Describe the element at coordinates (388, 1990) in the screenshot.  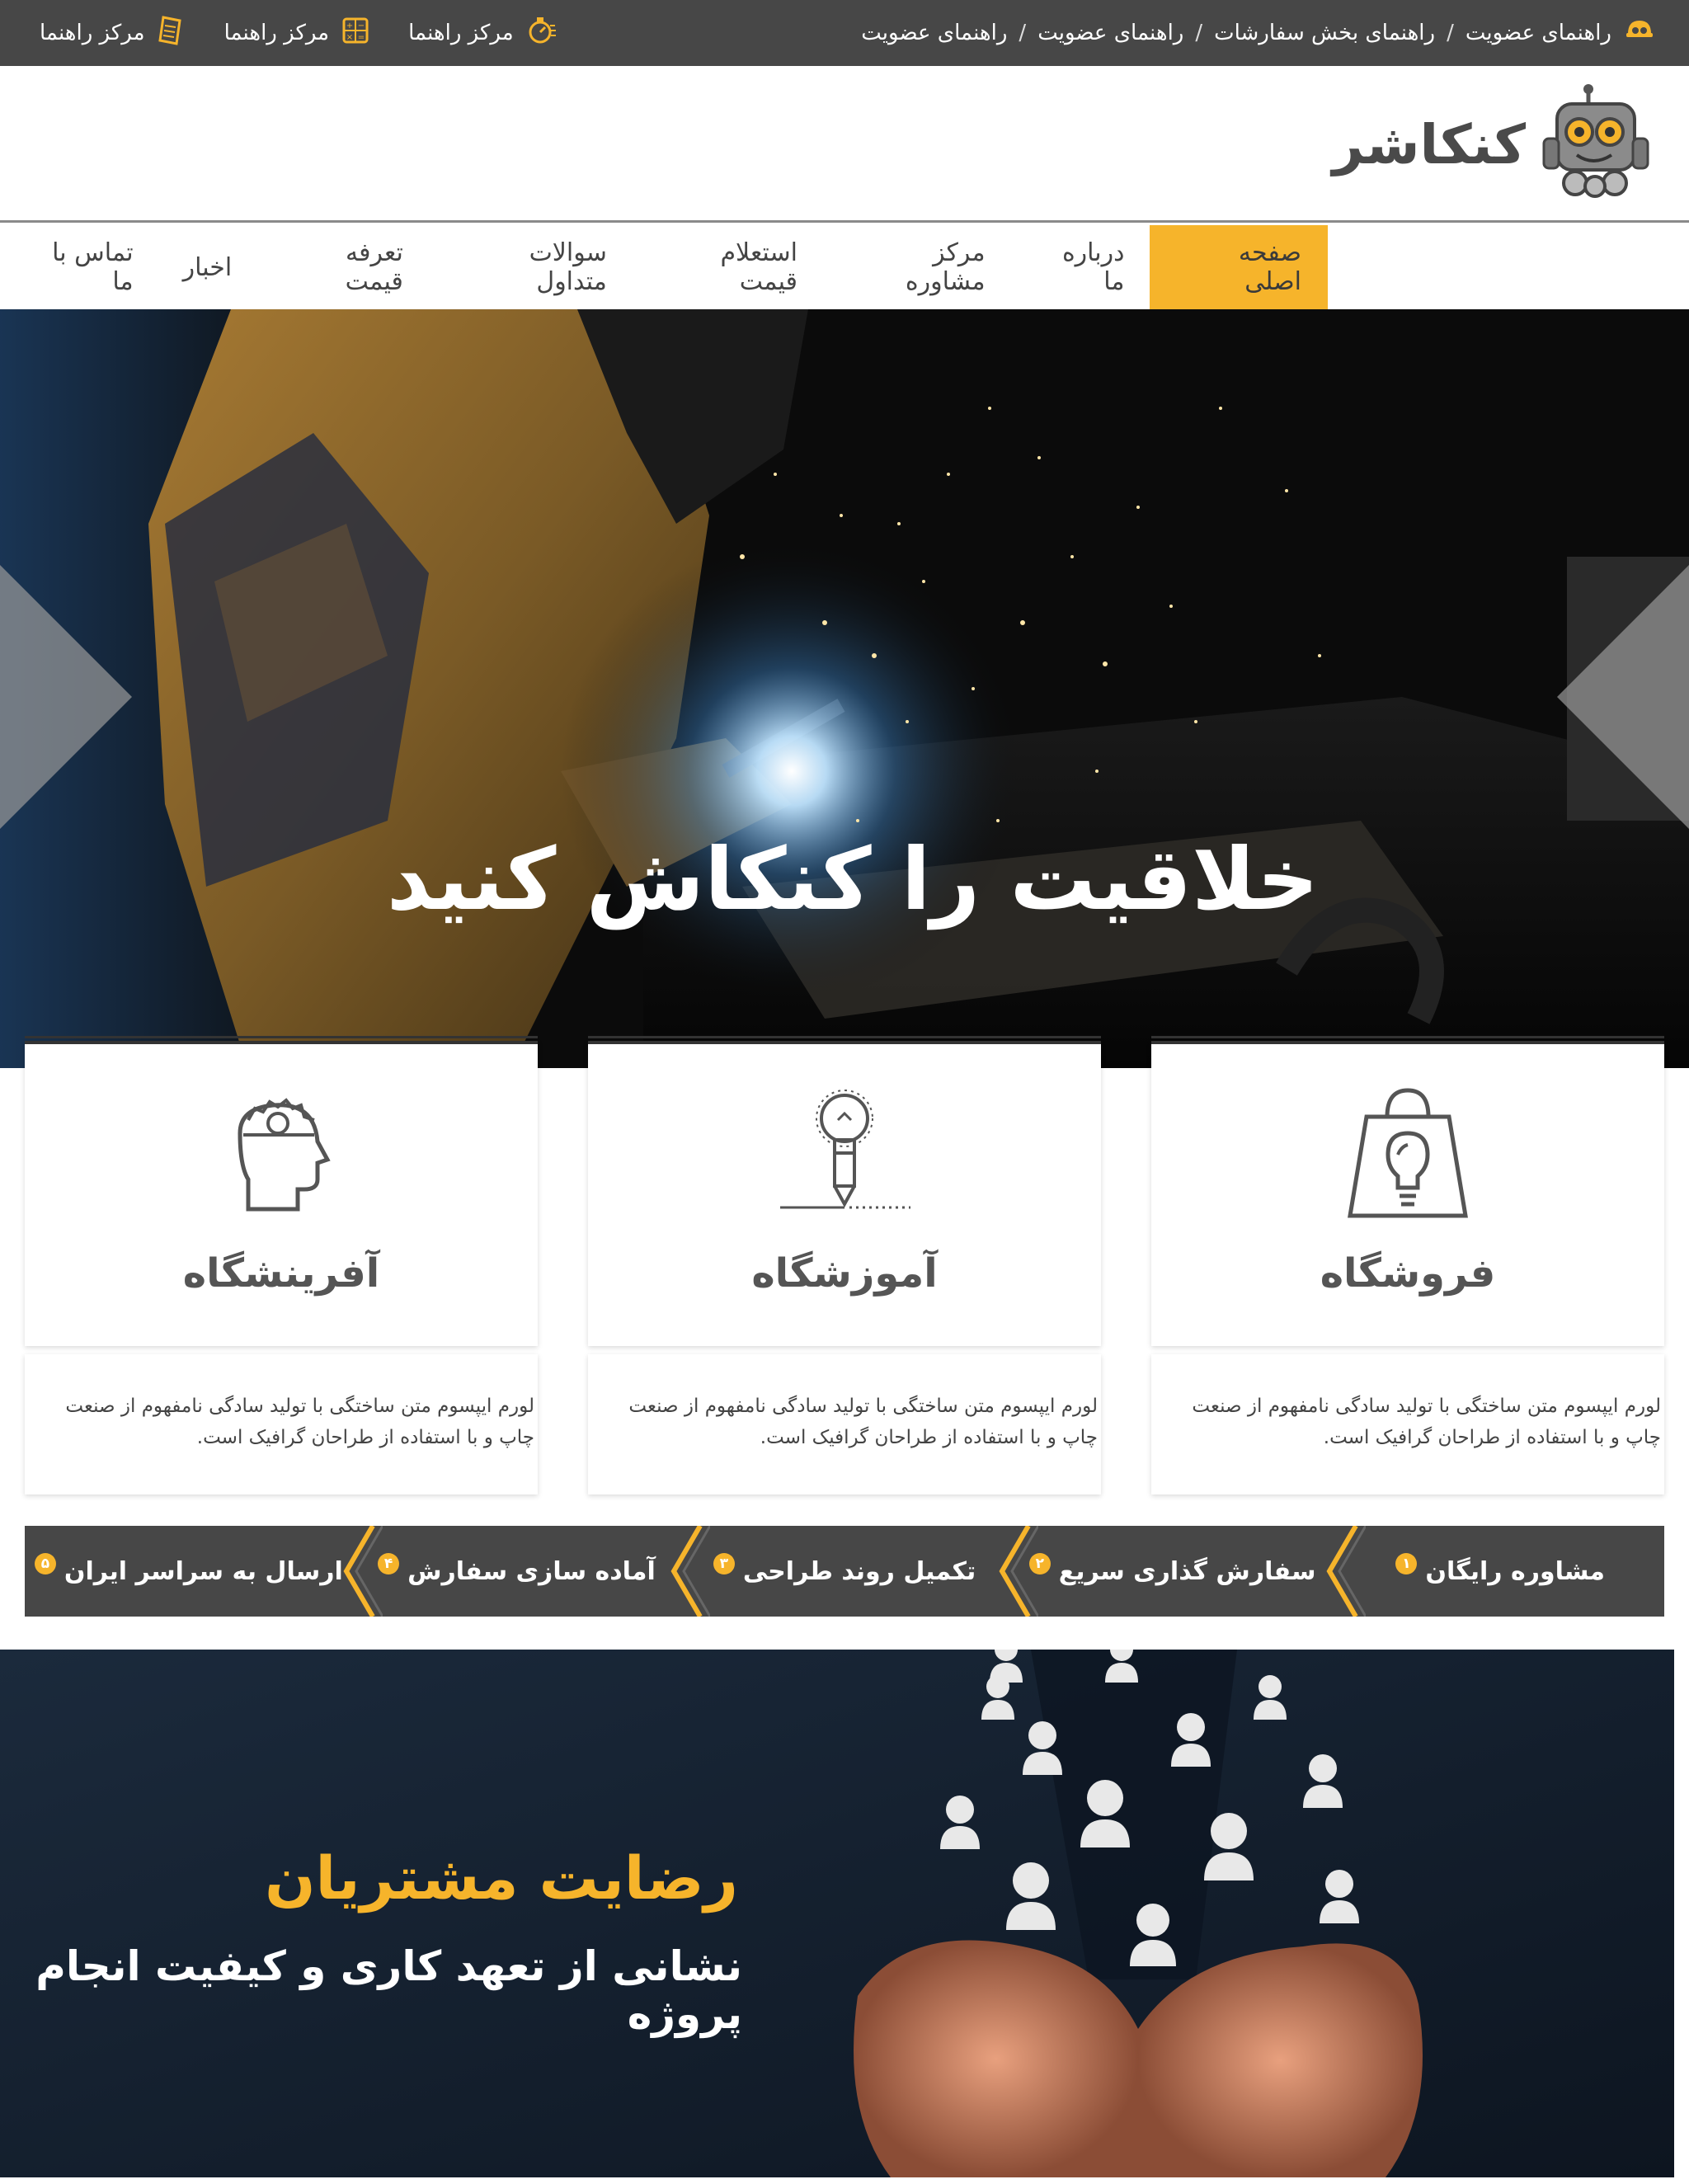
I see `satisfaction-subtitle: نشانی از تعهد کاری و کیفیت انجام پروژه` at that location.